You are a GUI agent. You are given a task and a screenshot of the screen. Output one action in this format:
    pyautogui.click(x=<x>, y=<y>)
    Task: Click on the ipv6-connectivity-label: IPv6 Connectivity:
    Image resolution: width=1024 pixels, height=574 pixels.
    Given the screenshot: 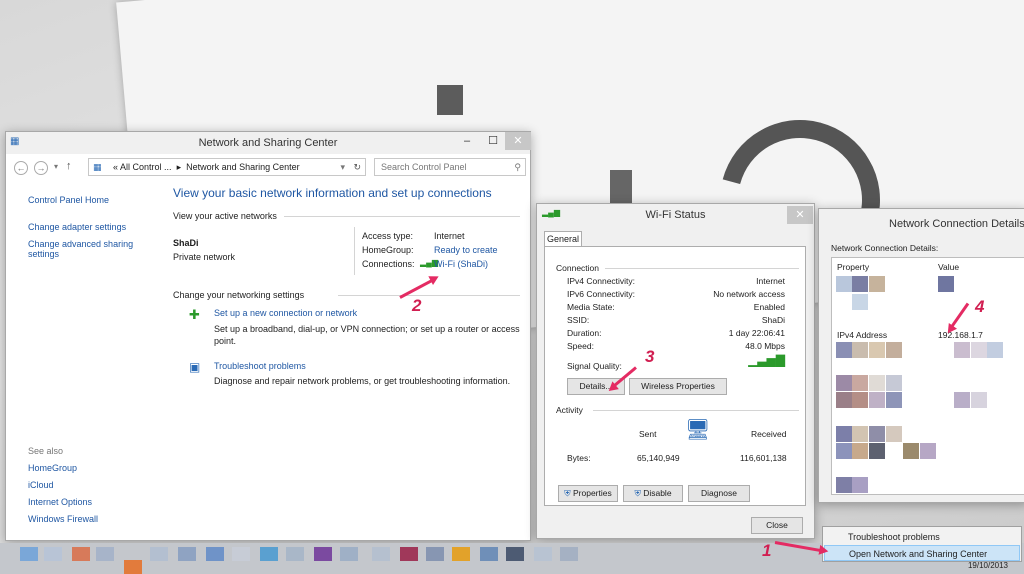 What is the action you would take?
    pyautogui.click(x=601, y=294)
    